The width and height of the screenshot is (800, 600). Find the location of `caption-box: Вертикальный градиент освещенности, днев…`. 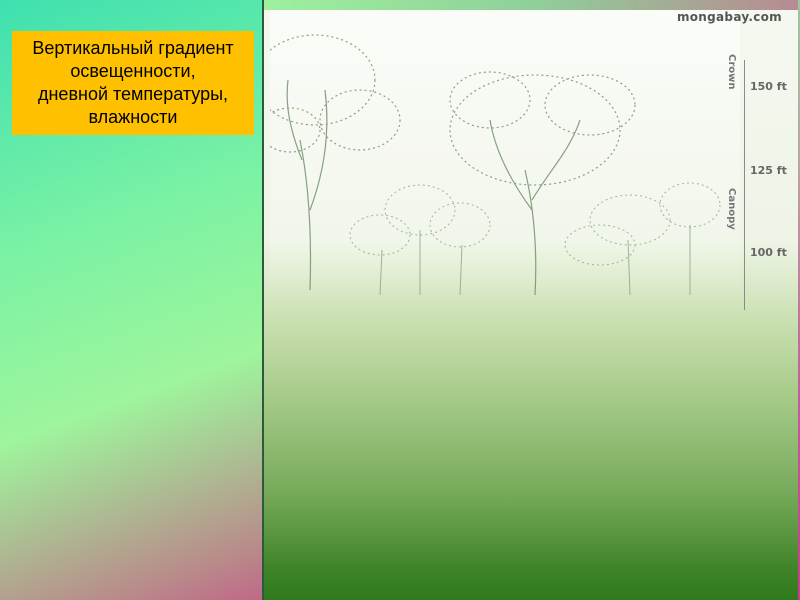

caption-box: Вертикальный градиент освещенности, днев… is located at coordinates (133, 83).